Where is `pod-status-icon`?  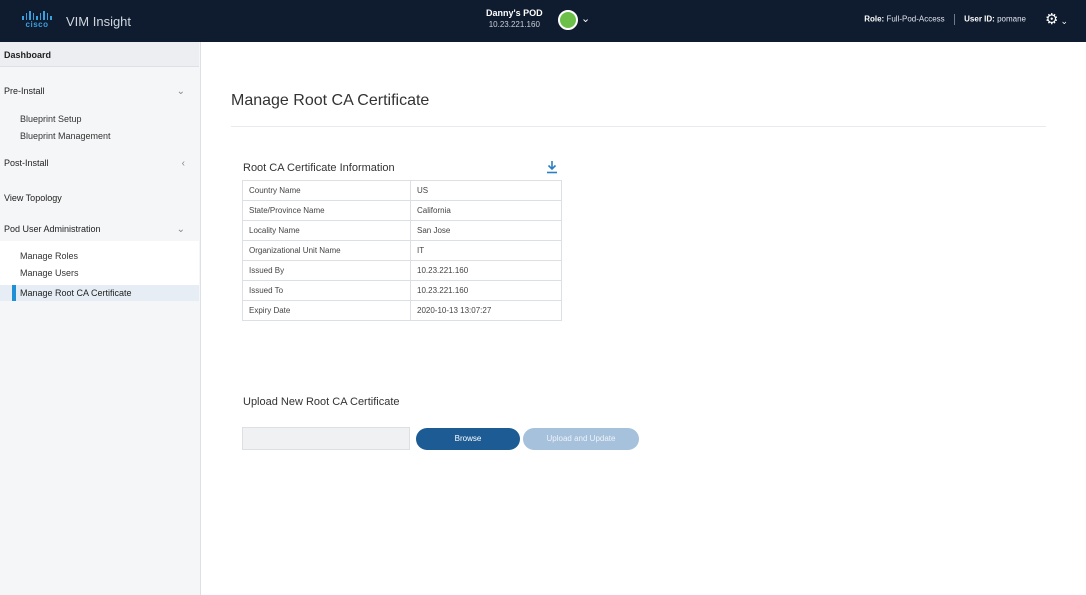
pod-status-icon is located at coordinates (568, 20).